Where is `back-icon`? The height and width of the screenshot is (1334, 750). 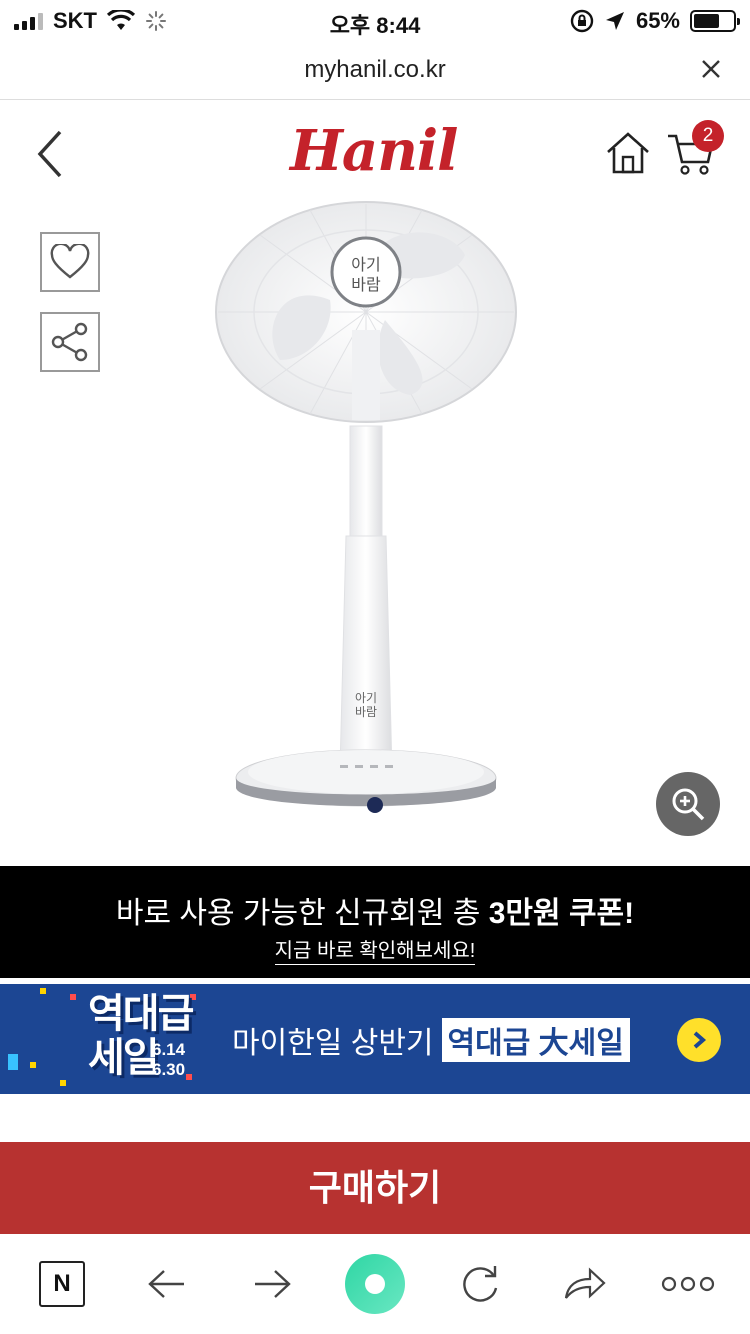
back-icon is located at coordinates (50, 154).